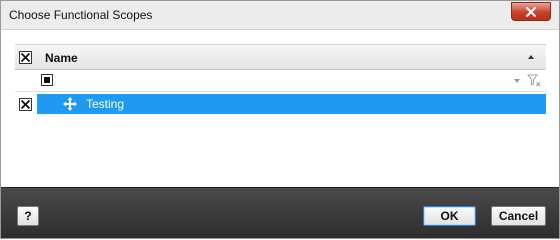  What do you see at coordinates (81, 15) in the screenshot?
I see `dialog-title: Choose Functional Scopes` at bounding box center [81, 15].